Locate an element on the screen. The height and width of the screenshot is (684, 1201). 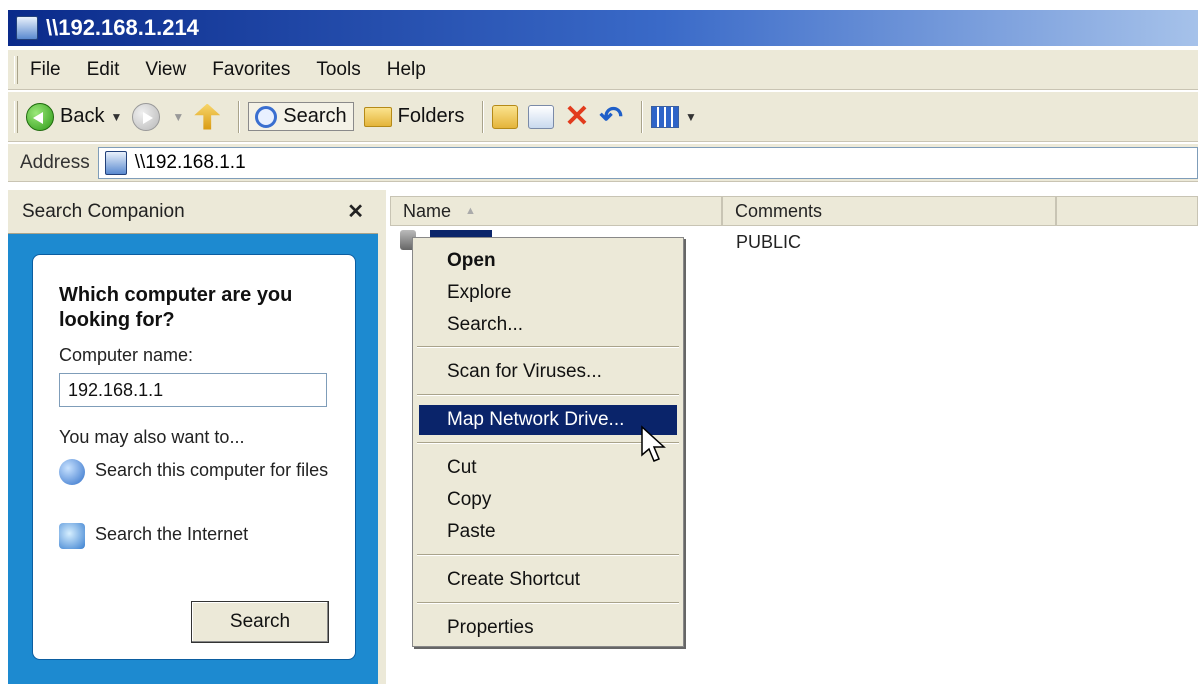
delete-icon: ✕ is located at coordinates (576, 116).